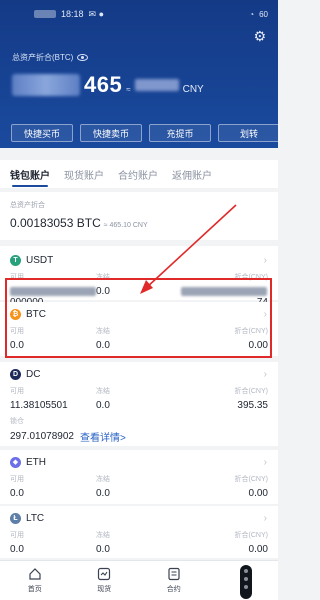 The height and width of the screenshot is (600, 320). I want to click on spot-icon, so click(104, 574).